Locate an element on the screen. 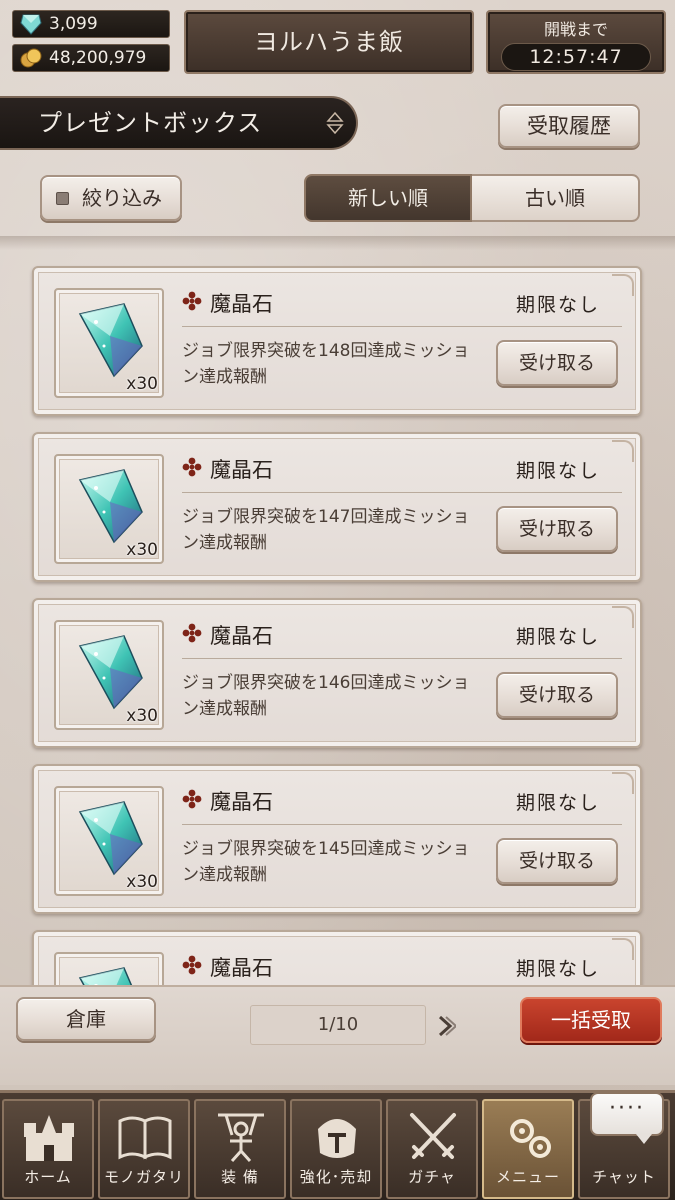  page-title: プレゼントボックス is located at coordinates (179, 123).